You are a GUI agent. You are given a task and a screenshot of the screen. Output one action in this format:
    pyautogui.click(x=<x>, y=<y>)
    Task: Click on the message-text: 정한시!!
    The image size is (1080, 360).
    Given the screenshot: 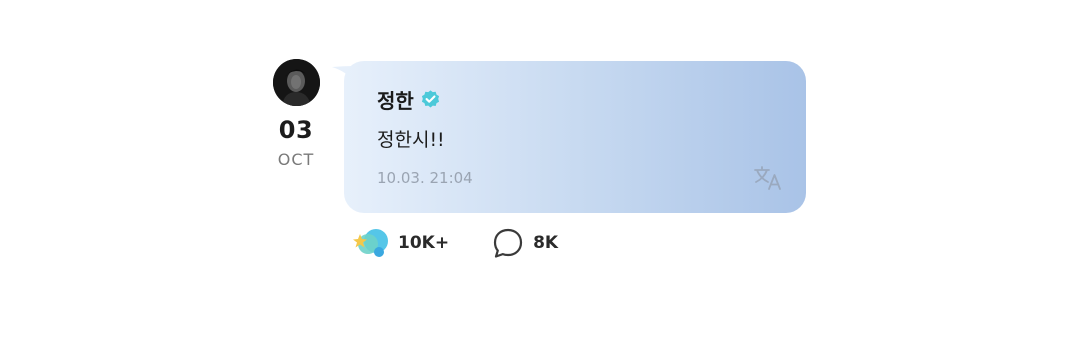 What is the action you would take?
    pyautogui.click(x=411, y=140)
    